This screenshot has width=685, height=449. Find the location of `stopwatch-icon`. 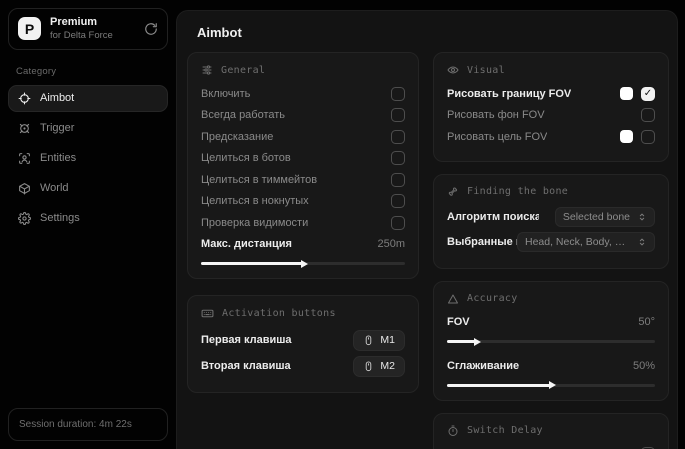

stopwatch-icon is located at coordinates (453, 431).